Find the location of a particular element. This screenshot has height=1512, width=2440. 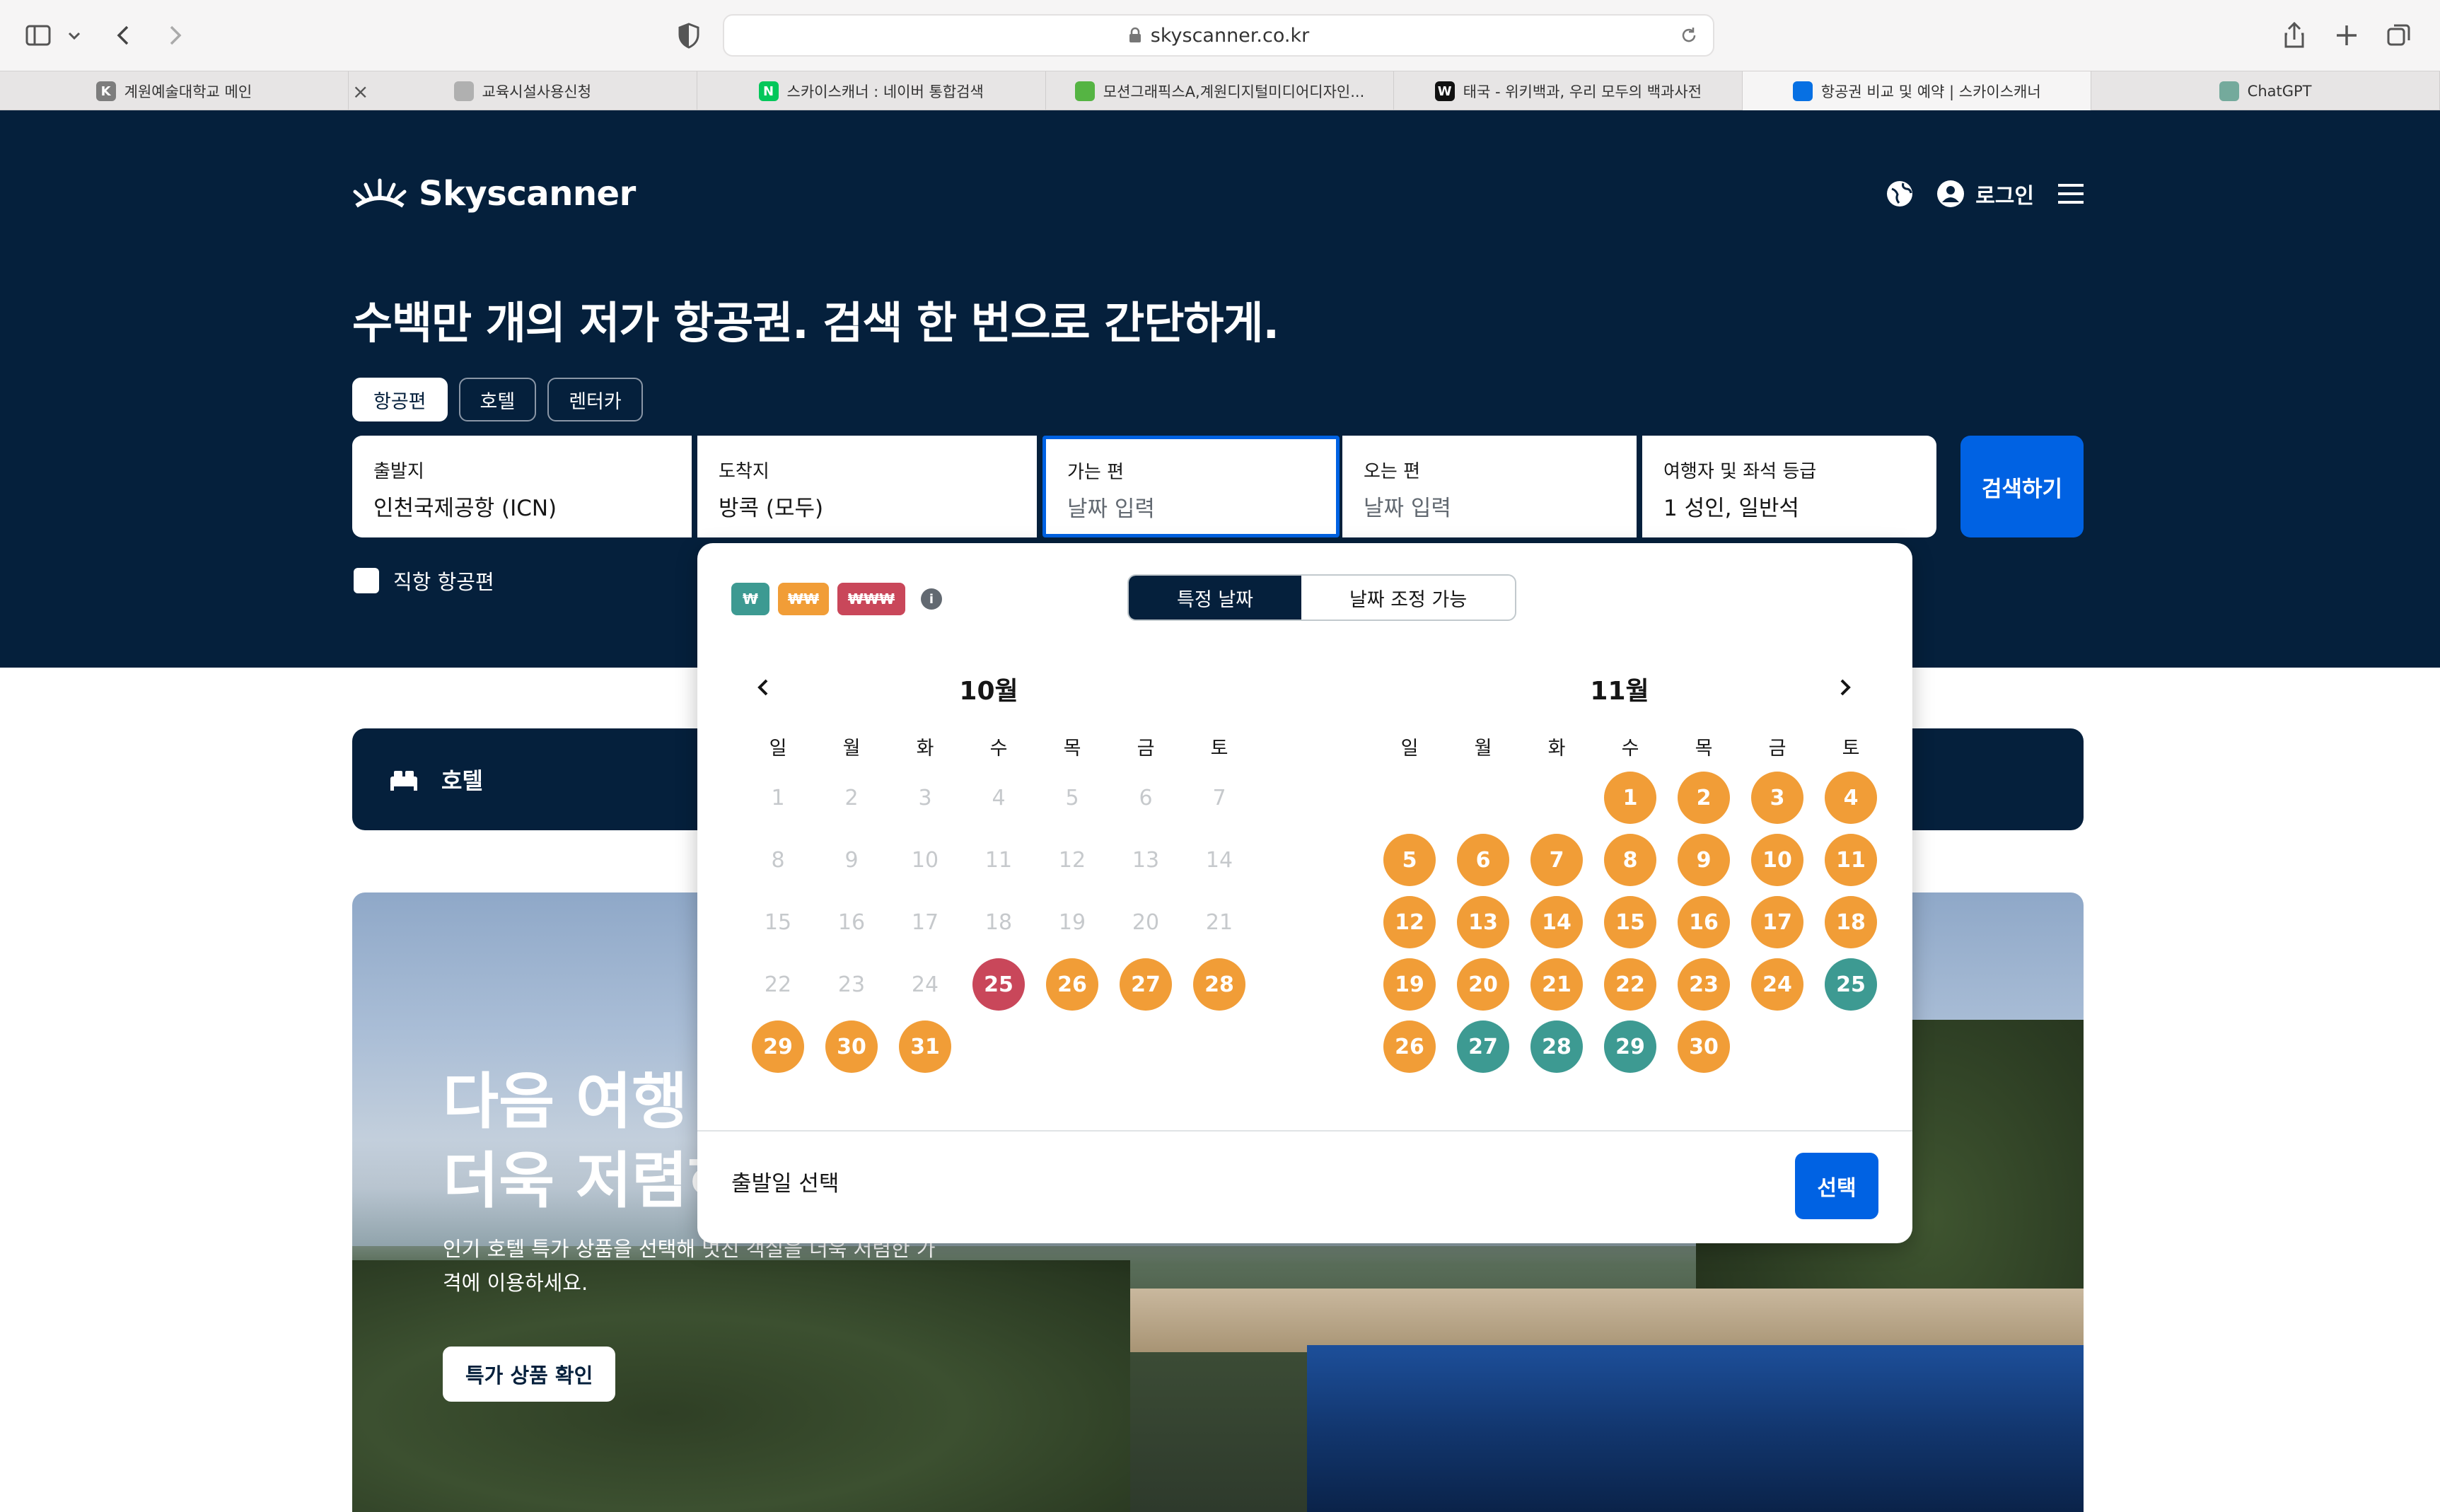

day-number: 8 is located at coordinates (778, 860).